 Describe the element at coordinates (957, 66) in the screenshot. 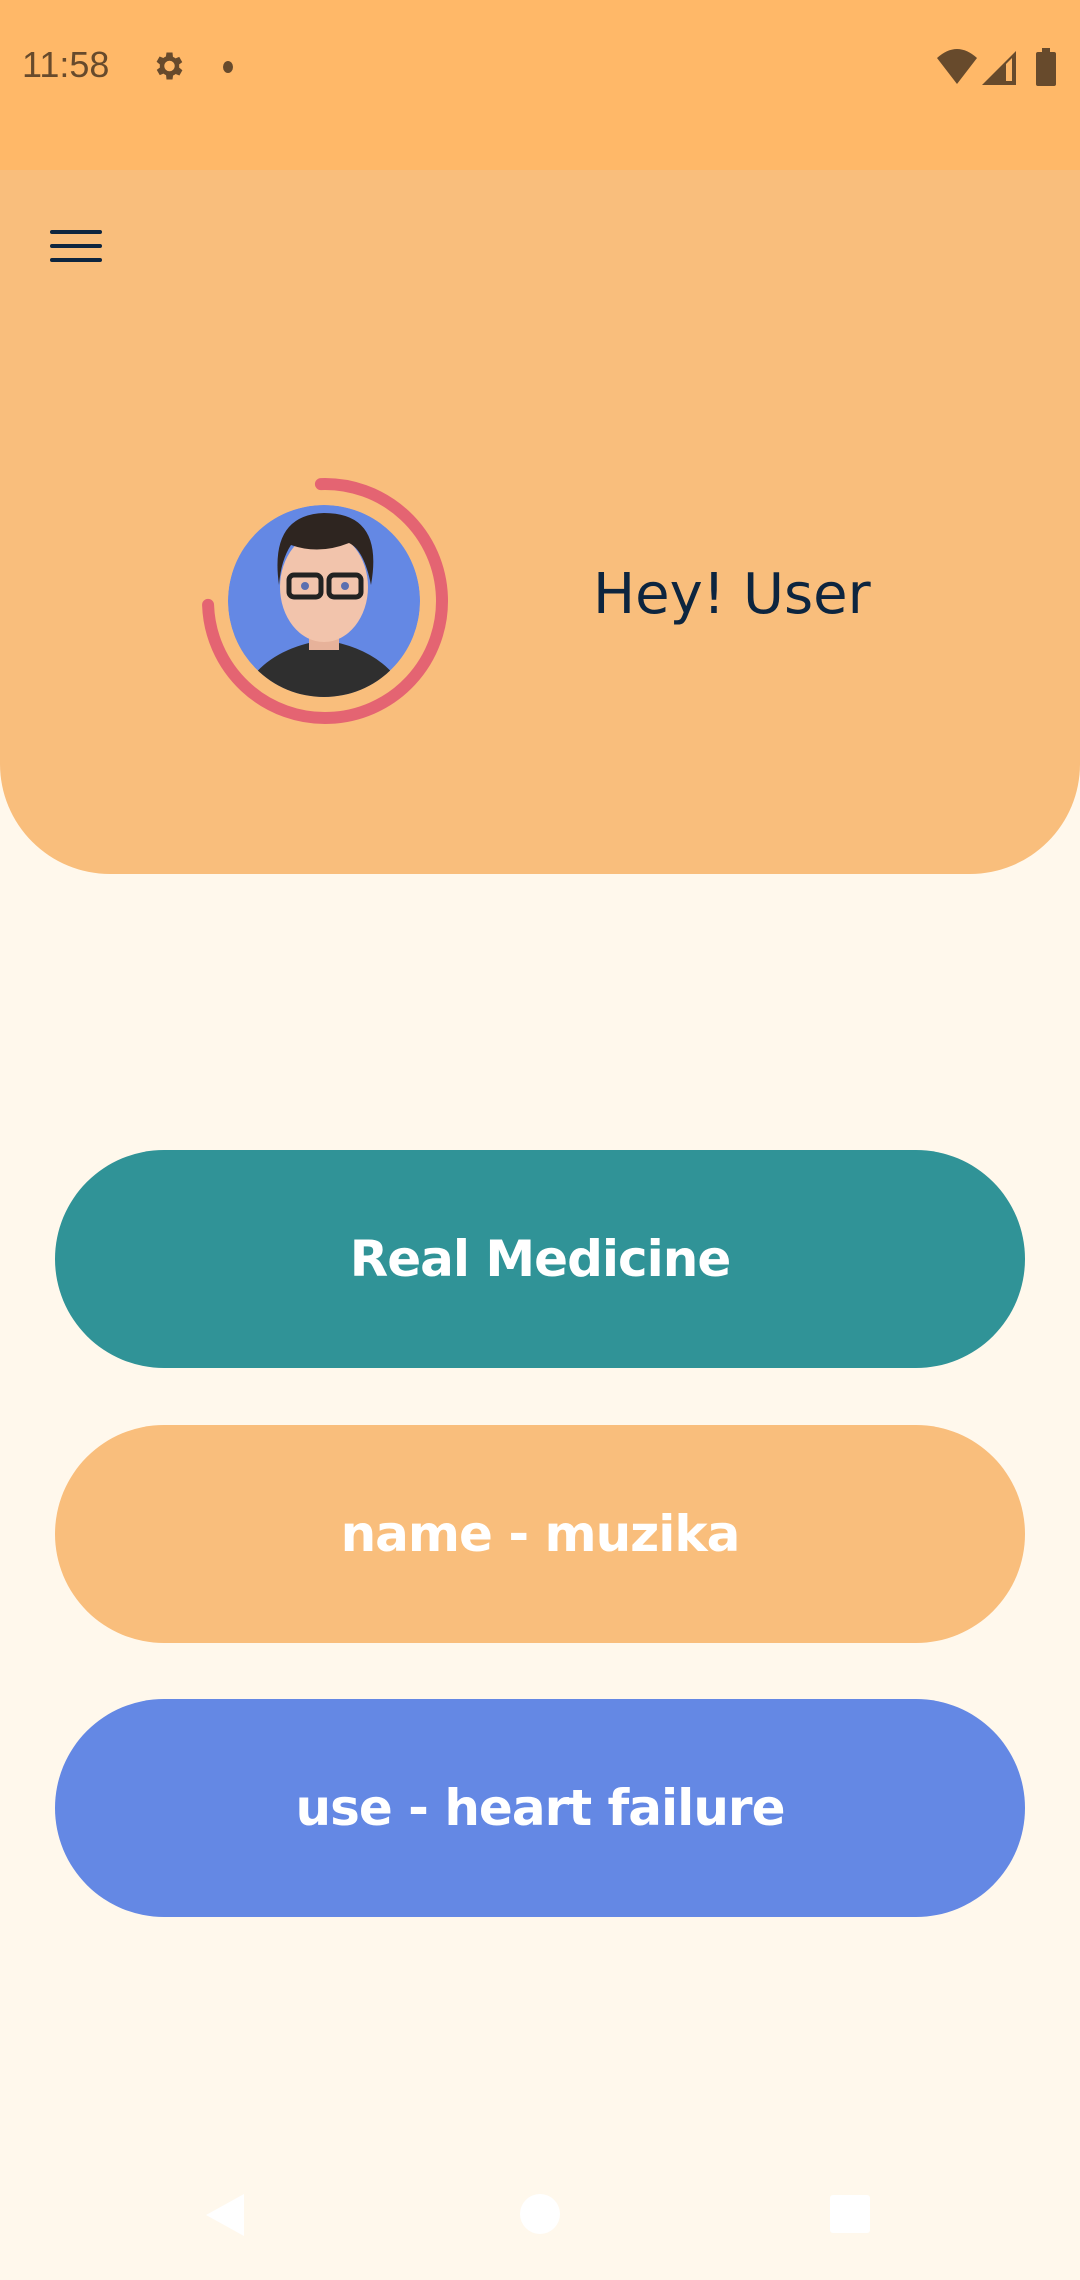

I see `wifi-icon` at that location.